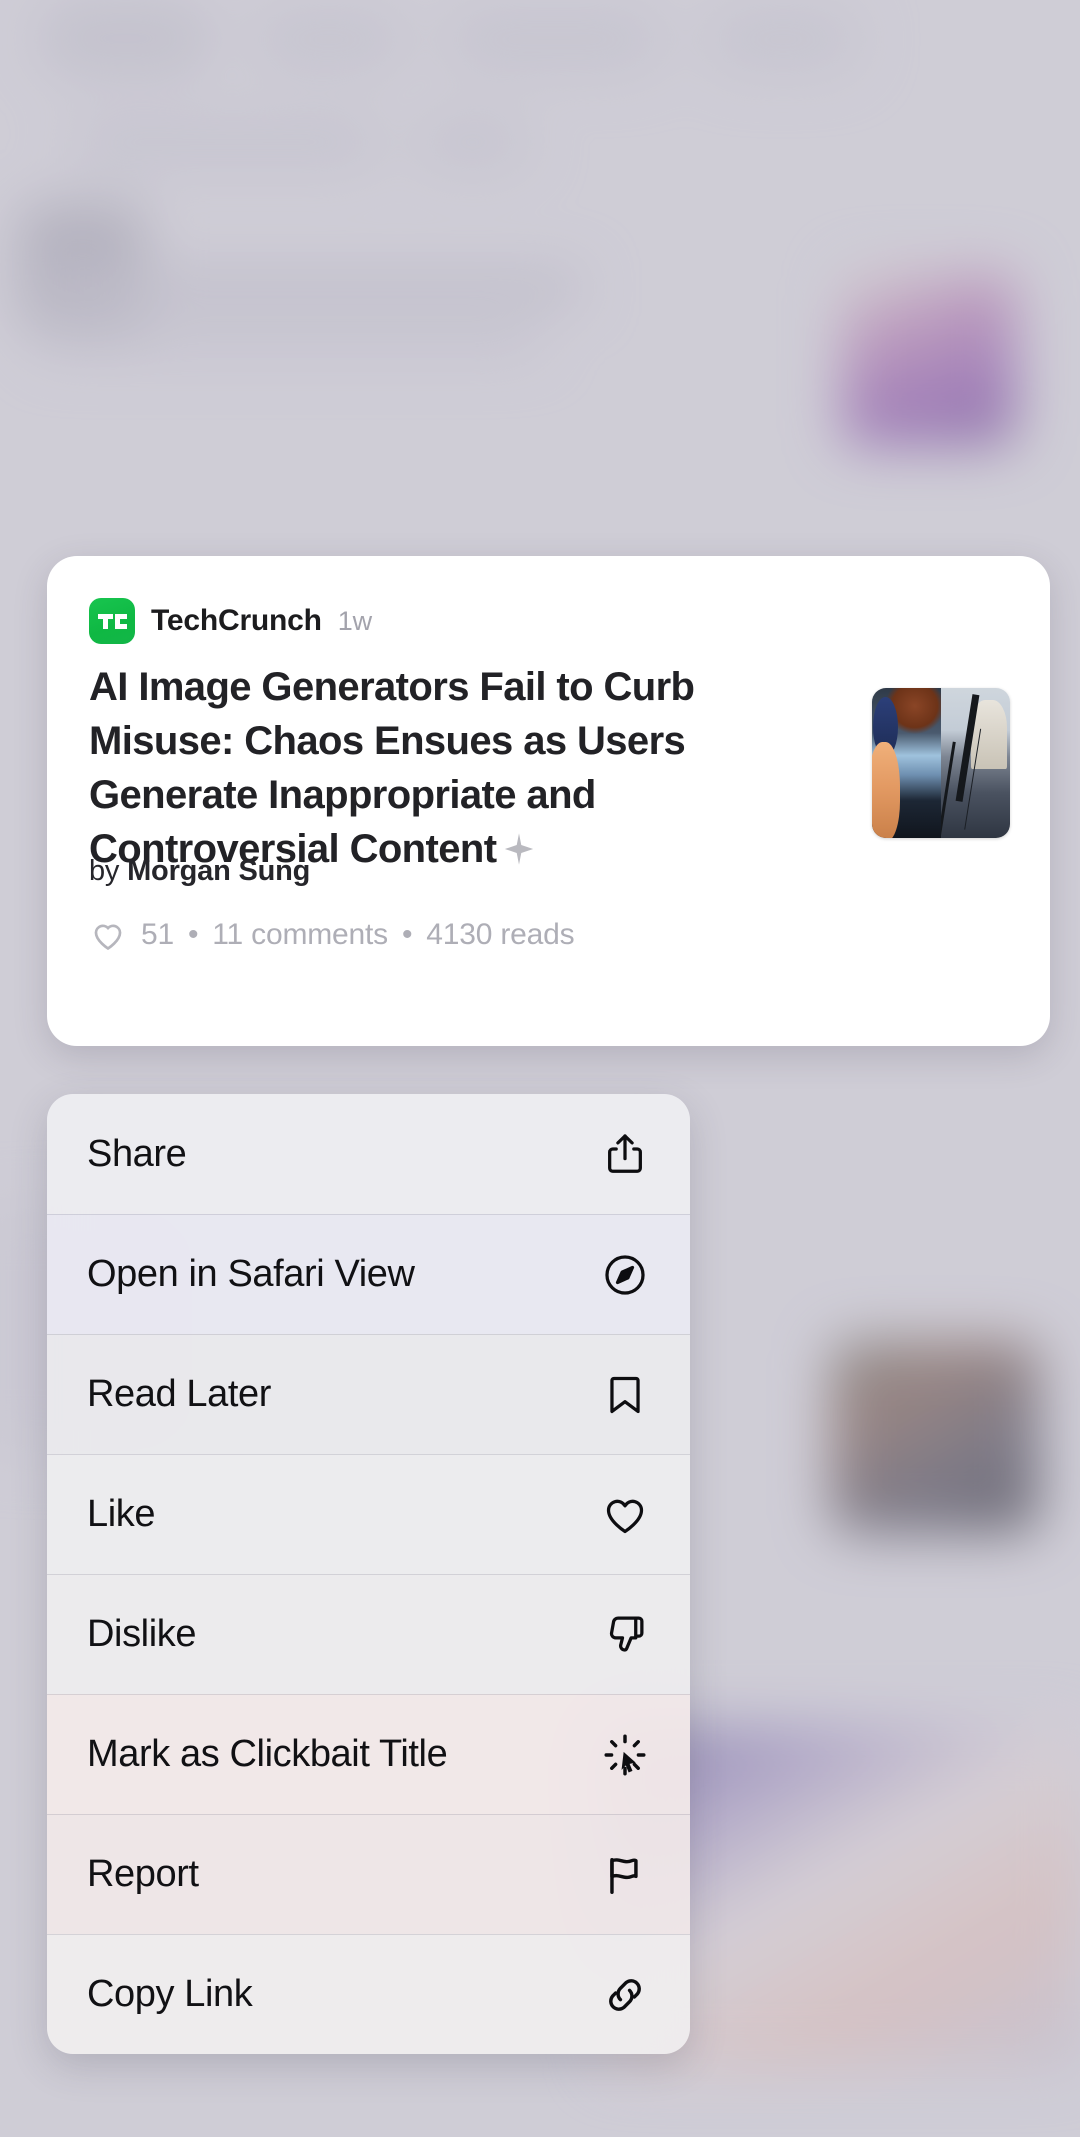  I want to click on menu-item-label: Dislike, so click(142, 1634).